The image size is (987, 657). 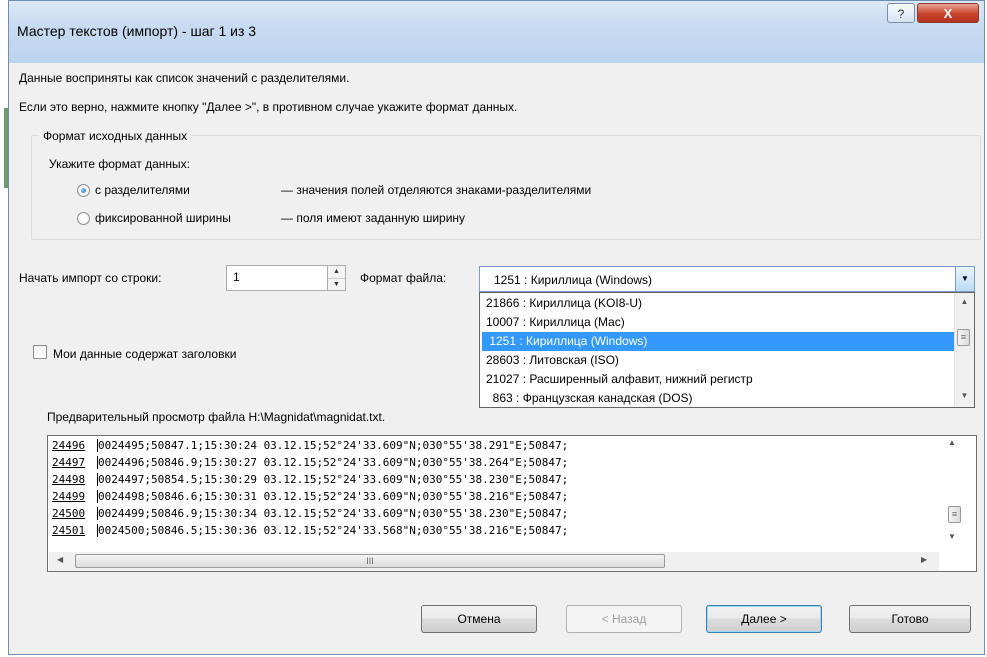 I want to click on finish-button: Готово, so click(x=910, y=619).